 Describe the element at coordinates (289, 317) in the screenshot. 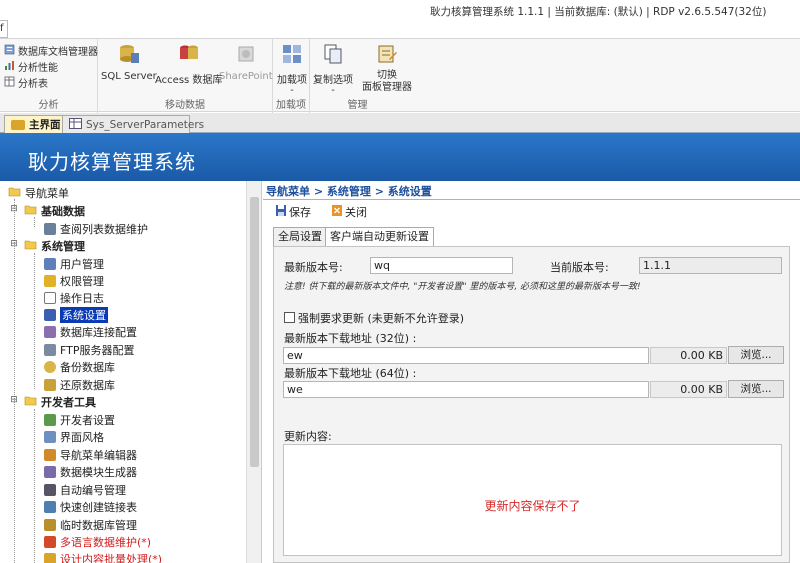

I see `force-update-checkbox` at that location.